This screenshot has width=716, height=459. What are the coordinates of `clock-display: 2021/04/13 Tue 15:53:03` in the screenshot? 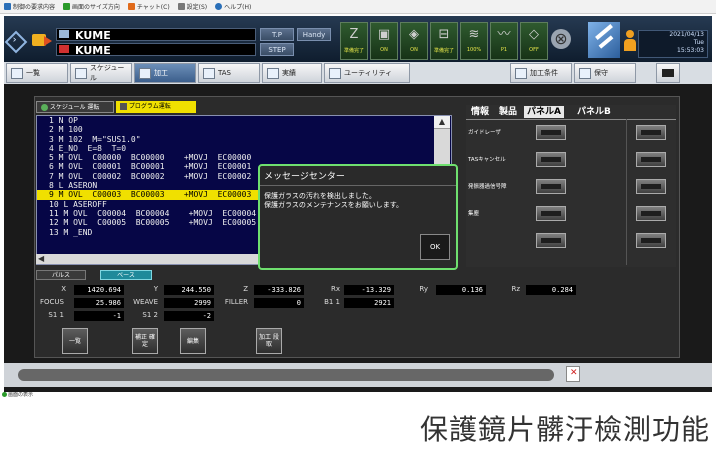 It's located at (673, 44).